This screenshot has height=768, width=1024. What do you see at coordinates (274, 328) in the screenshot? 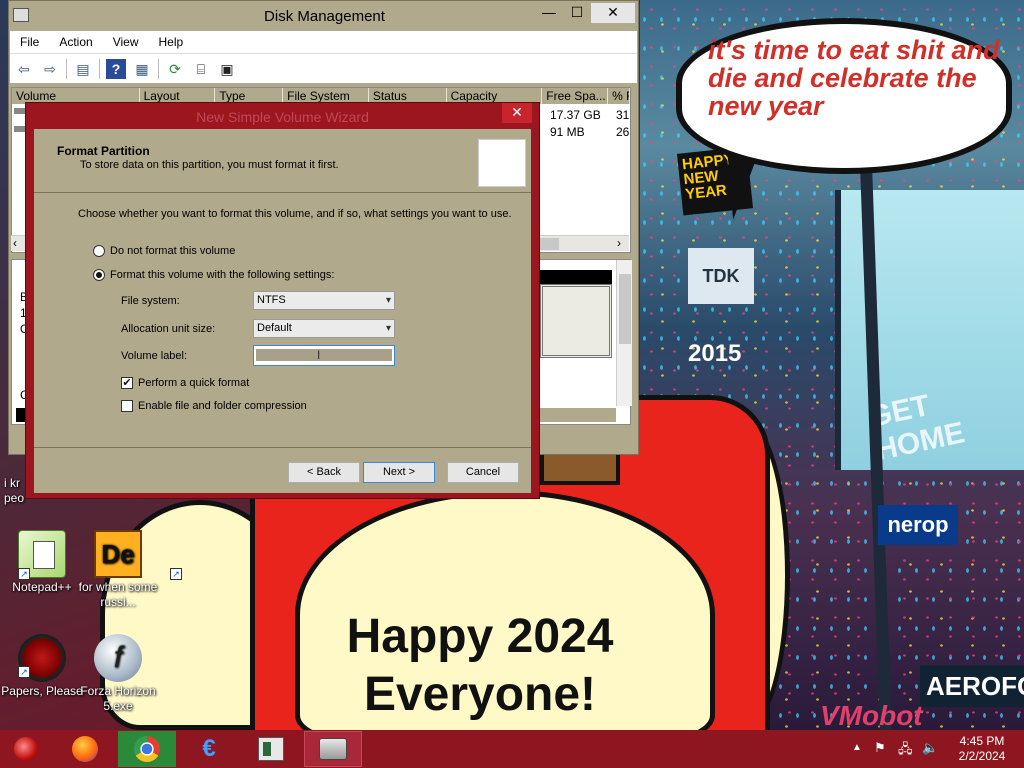
I see `allocation-unit-size-value: Default` at bounding box center [274, 328].